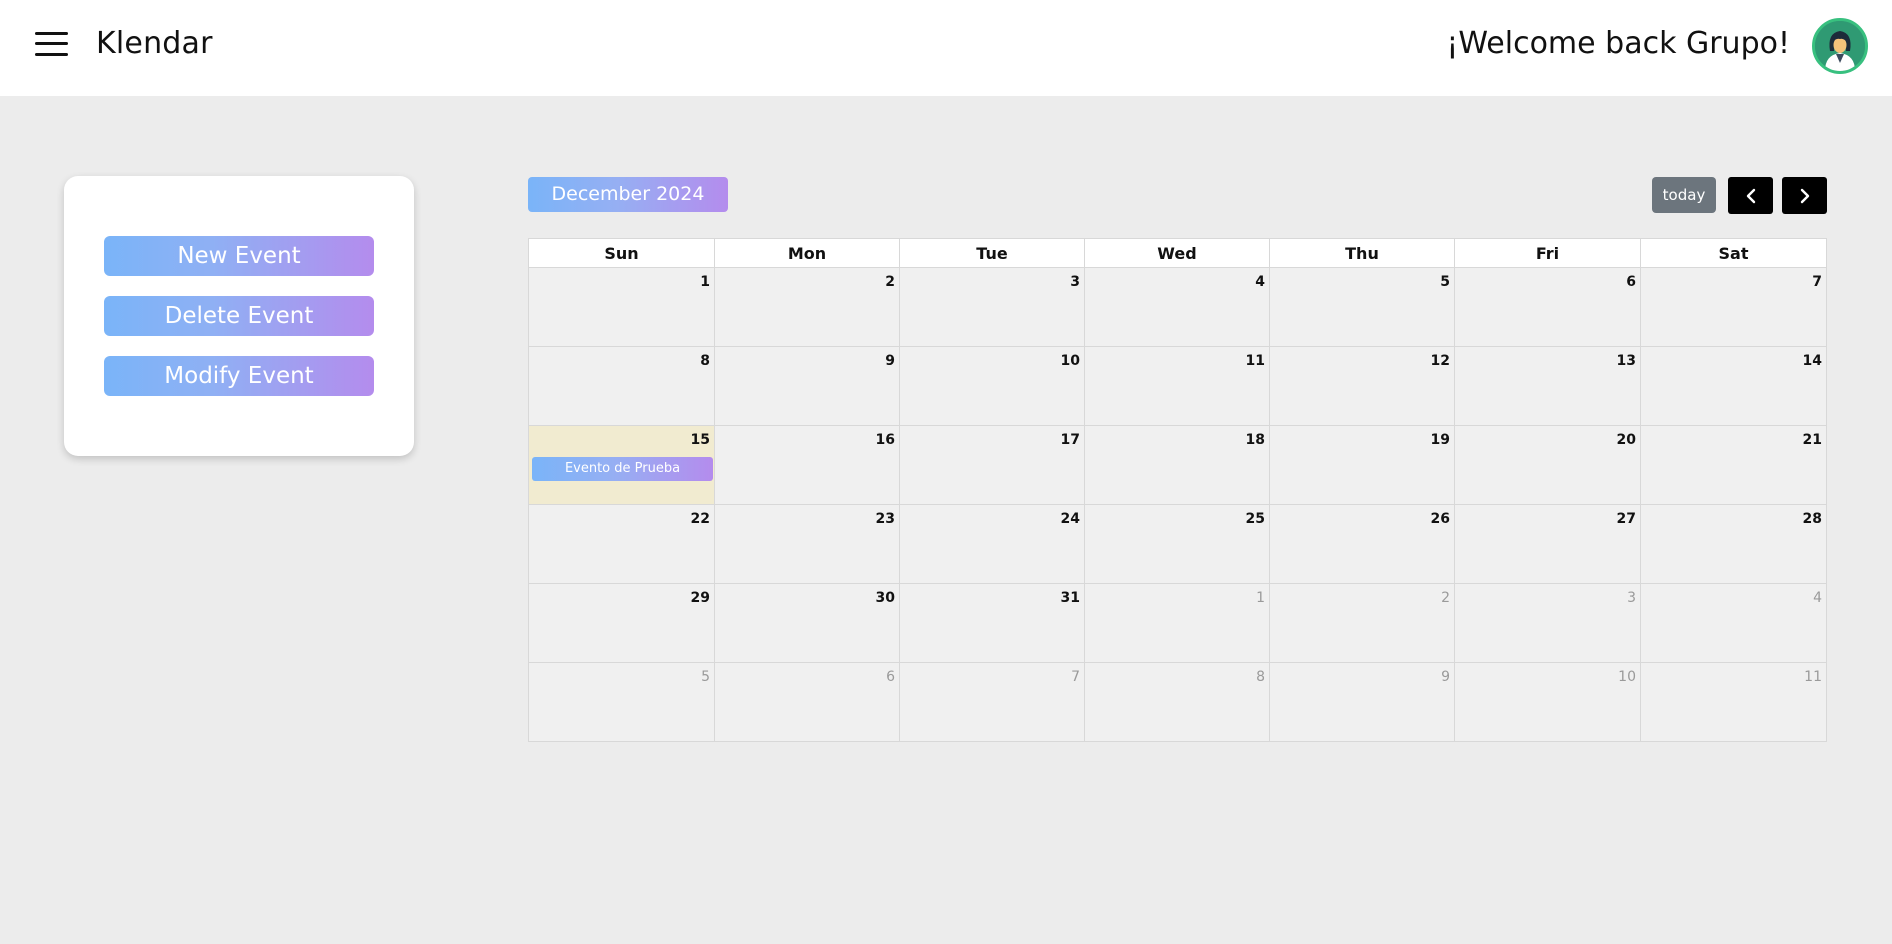 The width and height of the screenshot is (1892, 944). Describe the element at coordinates (1177, 253) in the screenshot. I see `weekday-header-row: Sun Mon Tue Wed Thu Fri Sat` at that location.